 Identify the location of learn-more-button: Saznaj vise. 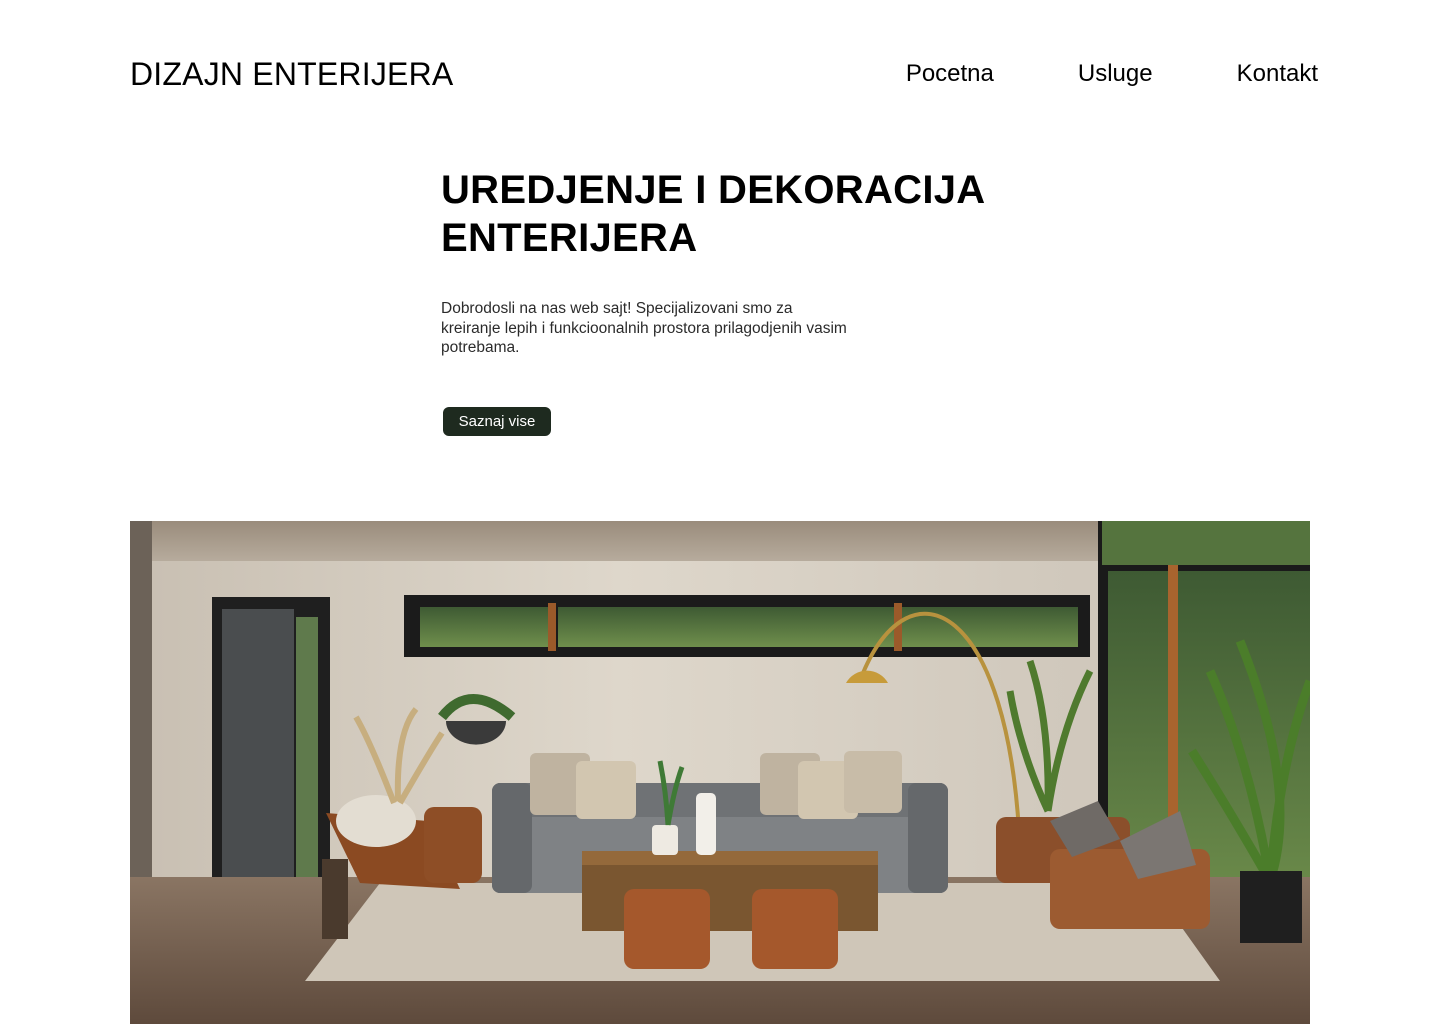
(497, 421).